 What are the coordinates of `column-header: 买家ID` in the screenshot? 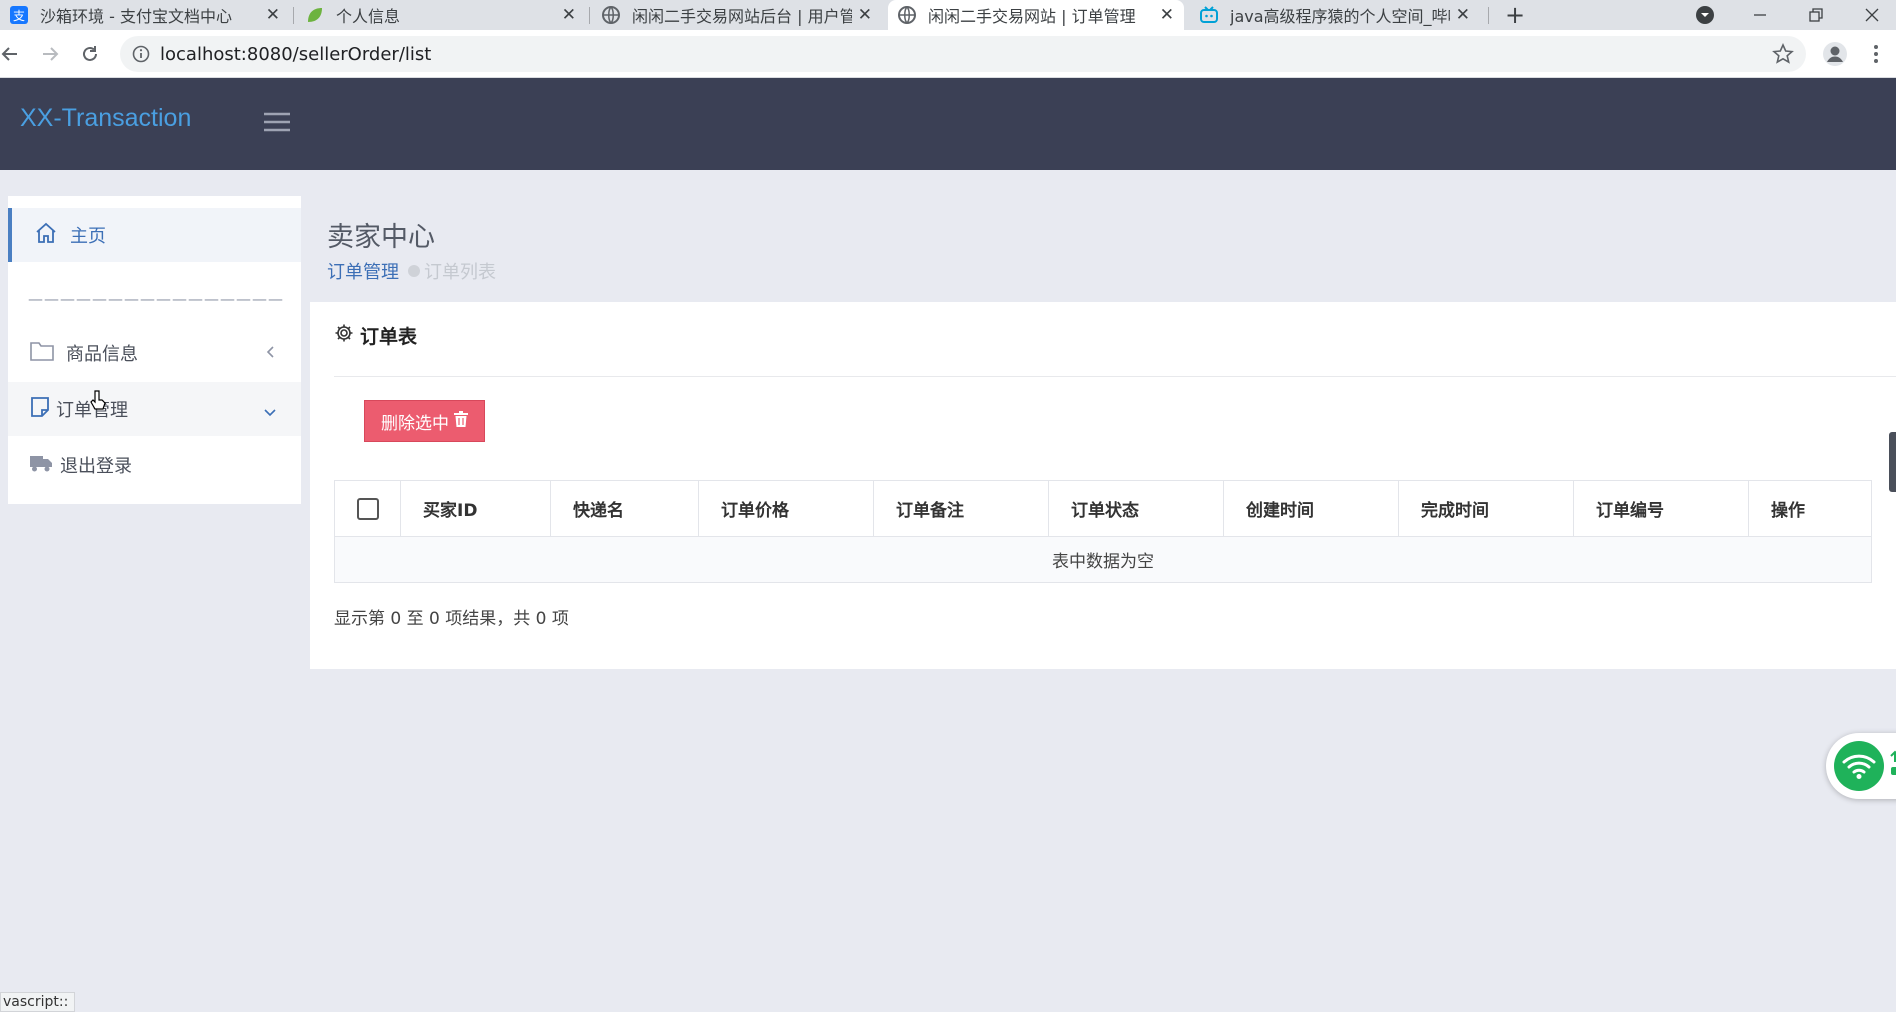 It's located at (475, 508).